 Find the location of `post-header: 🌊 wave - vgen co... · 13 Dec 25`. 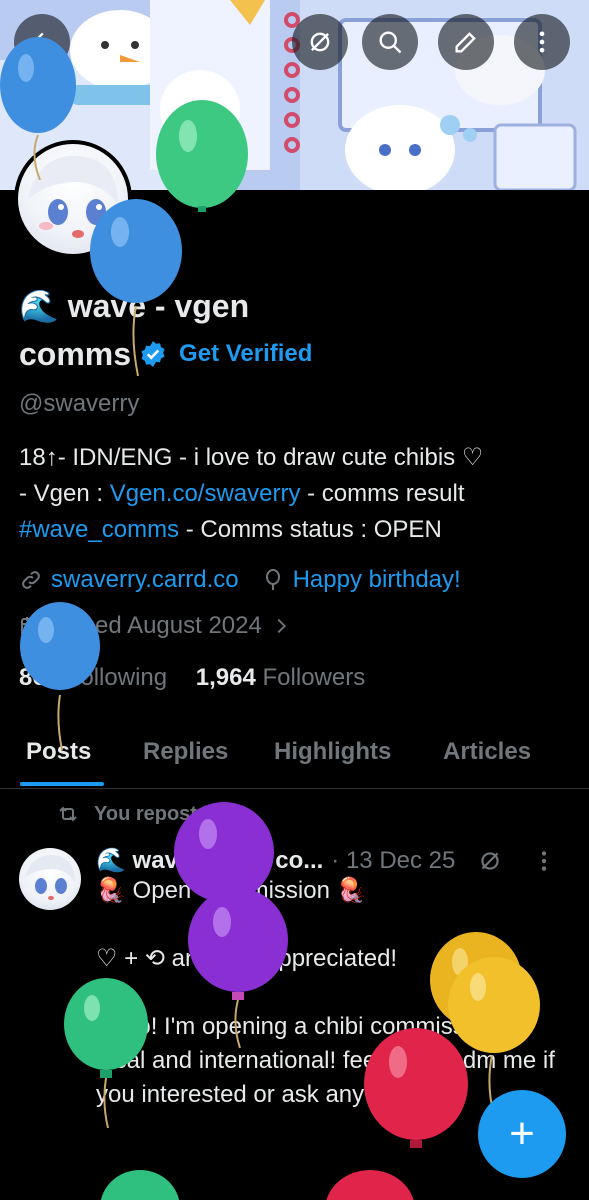

post-header: 🌊 wave - vgen co... · 13 Dec 25 is located at coordinates (336, 860).